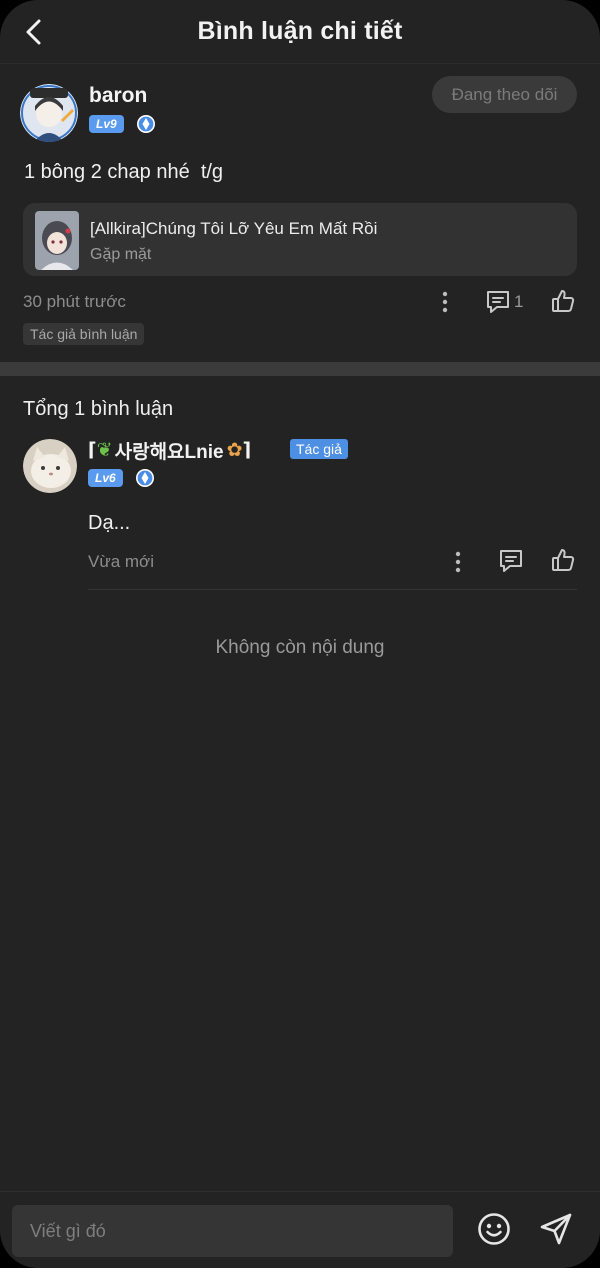 The width and height of the screenshot is (600, 1268). What do you see at coordinates (234, 228) in the screenshot?
I see `manga-title: [Allkira]Chúng Tôi Lỡ Yêu Em Mất Rồi` at bounding box center [234, 228].